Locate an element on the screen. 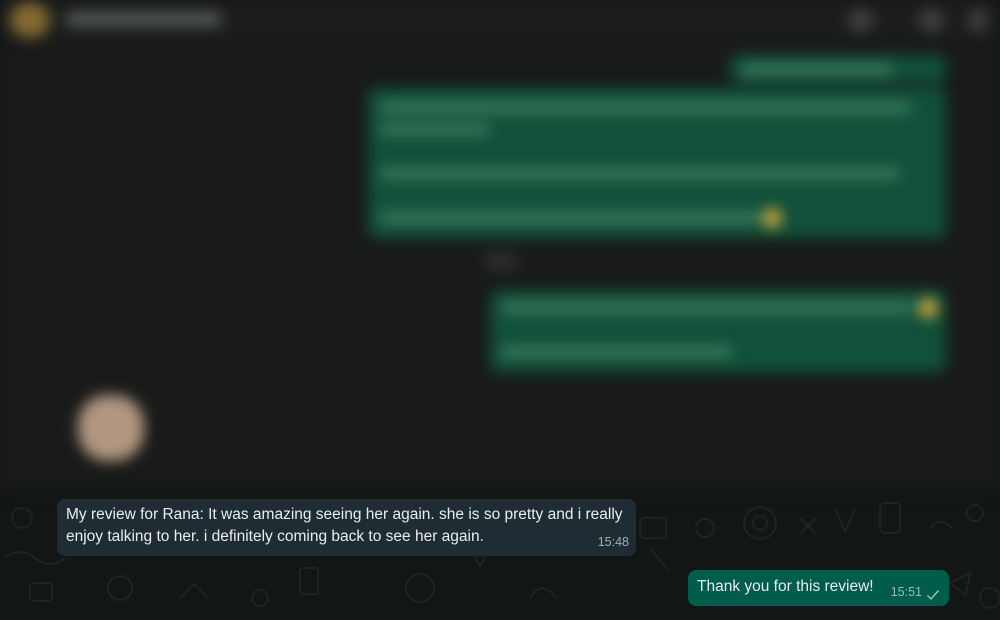 The height and width of the screenshot is (620, 1000). check-icon is located at coordinates (933, 595).